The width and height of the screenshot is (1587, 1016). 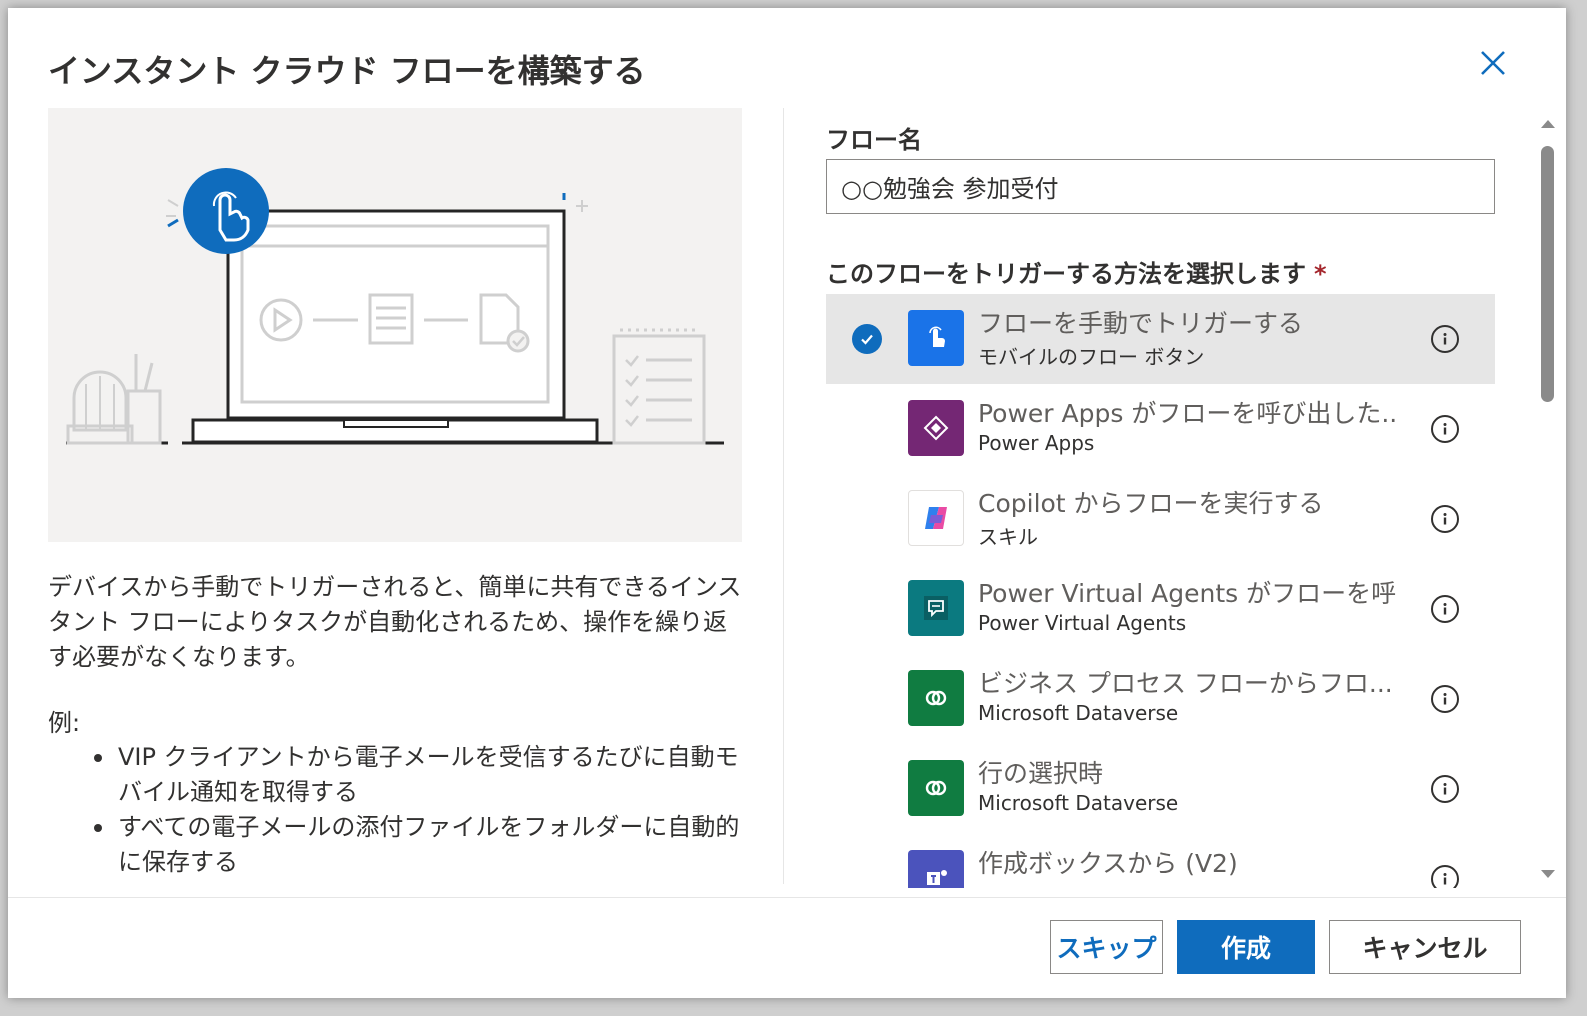 I want to click on footer-divider, so click(x=787, y=897).